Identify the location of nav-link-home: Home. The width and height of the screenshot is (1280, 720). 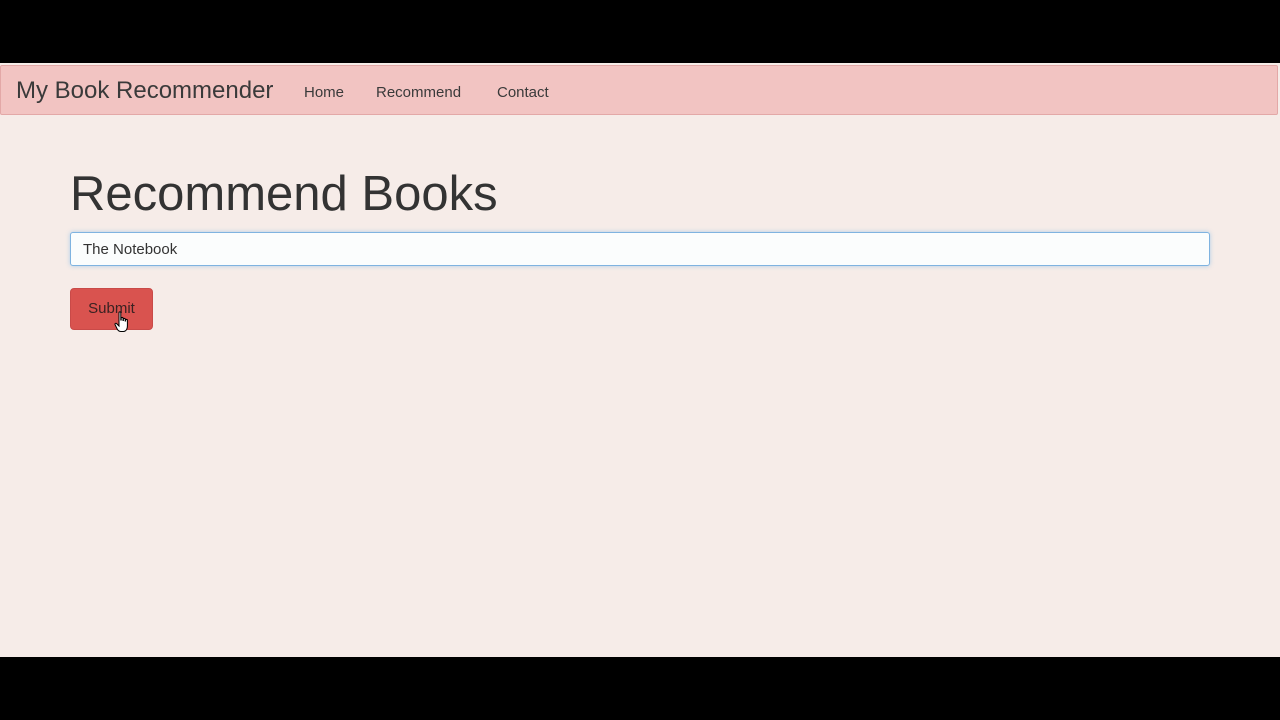
(324, 92).